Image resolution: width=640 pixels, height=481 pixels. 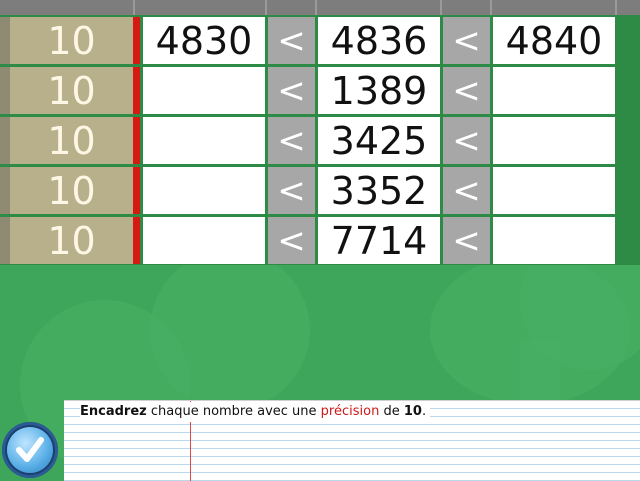 I want to click on number-cell: 1389, so click(x=379, y=90).